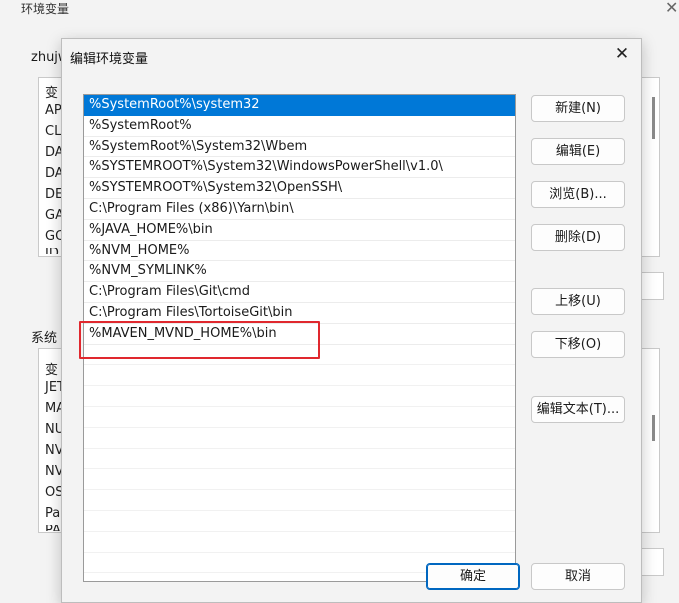 The image size is (679, 603). Describe the element at coordinates (671, 8) in the screenshot. I see `window-close-icon: ✕` at that location.